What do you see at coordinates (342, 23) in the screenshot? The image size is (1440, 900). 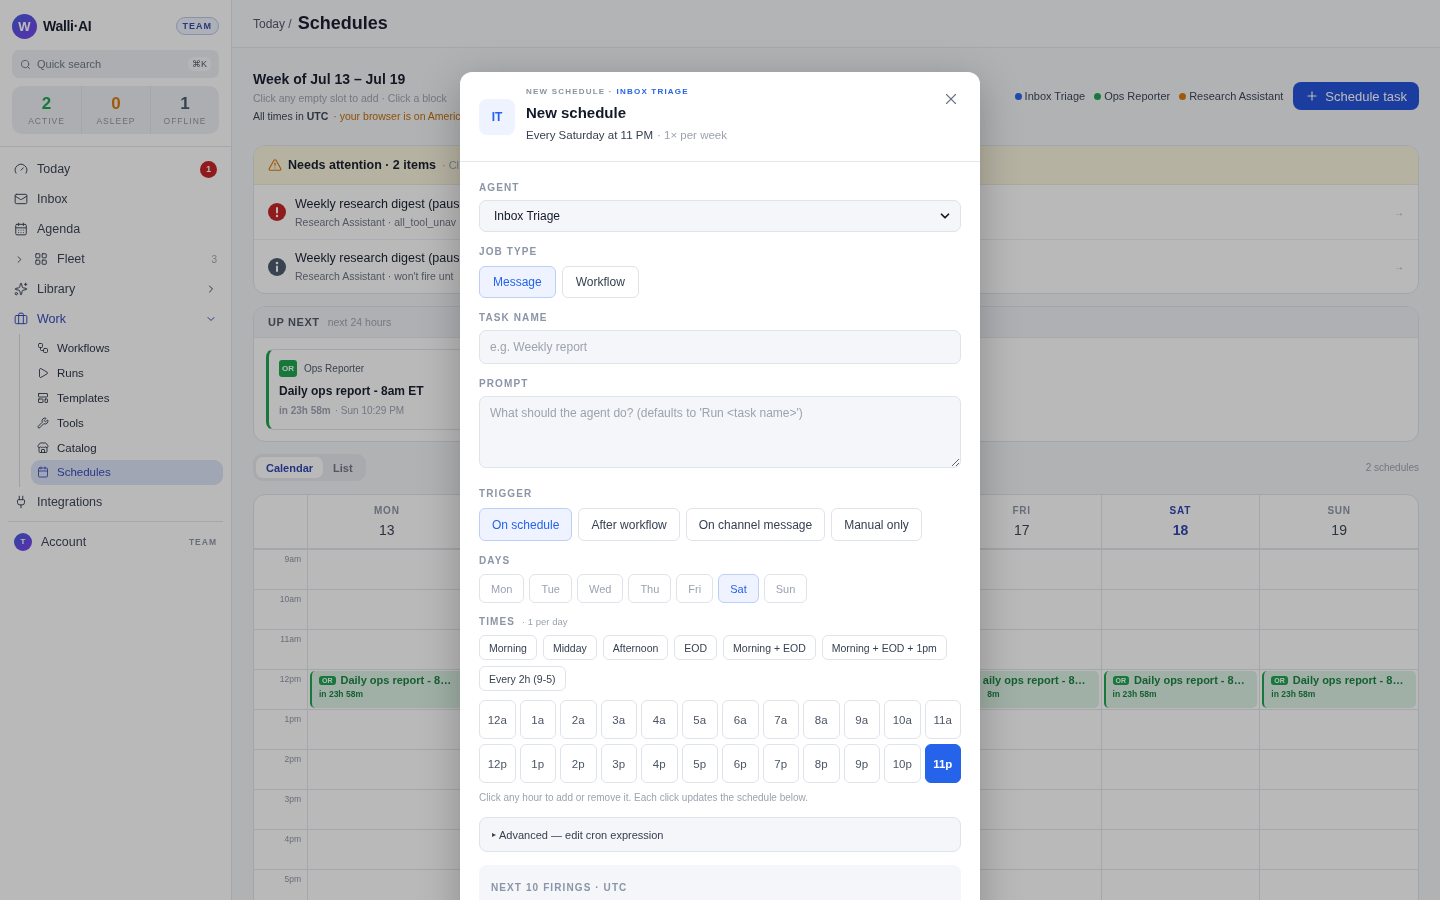 I see `page-title: Schedules` at bounding box center [342, 23].